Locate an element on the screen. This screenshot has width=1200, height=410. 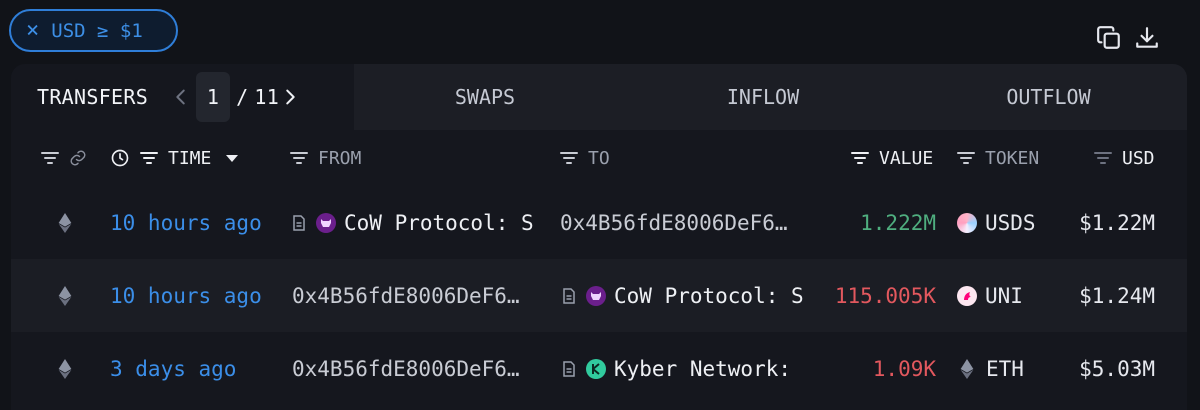
tab-transfers-label: TRANSFERS is located at coordinates (93, 97).